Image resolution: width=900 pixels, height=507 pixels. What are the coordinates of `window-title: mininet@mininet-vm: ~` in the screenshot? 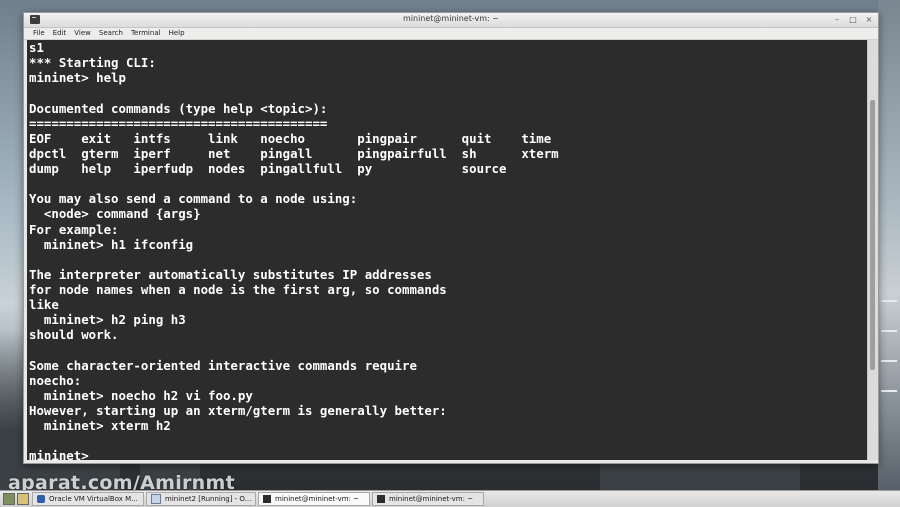 It's located at (450, 18).